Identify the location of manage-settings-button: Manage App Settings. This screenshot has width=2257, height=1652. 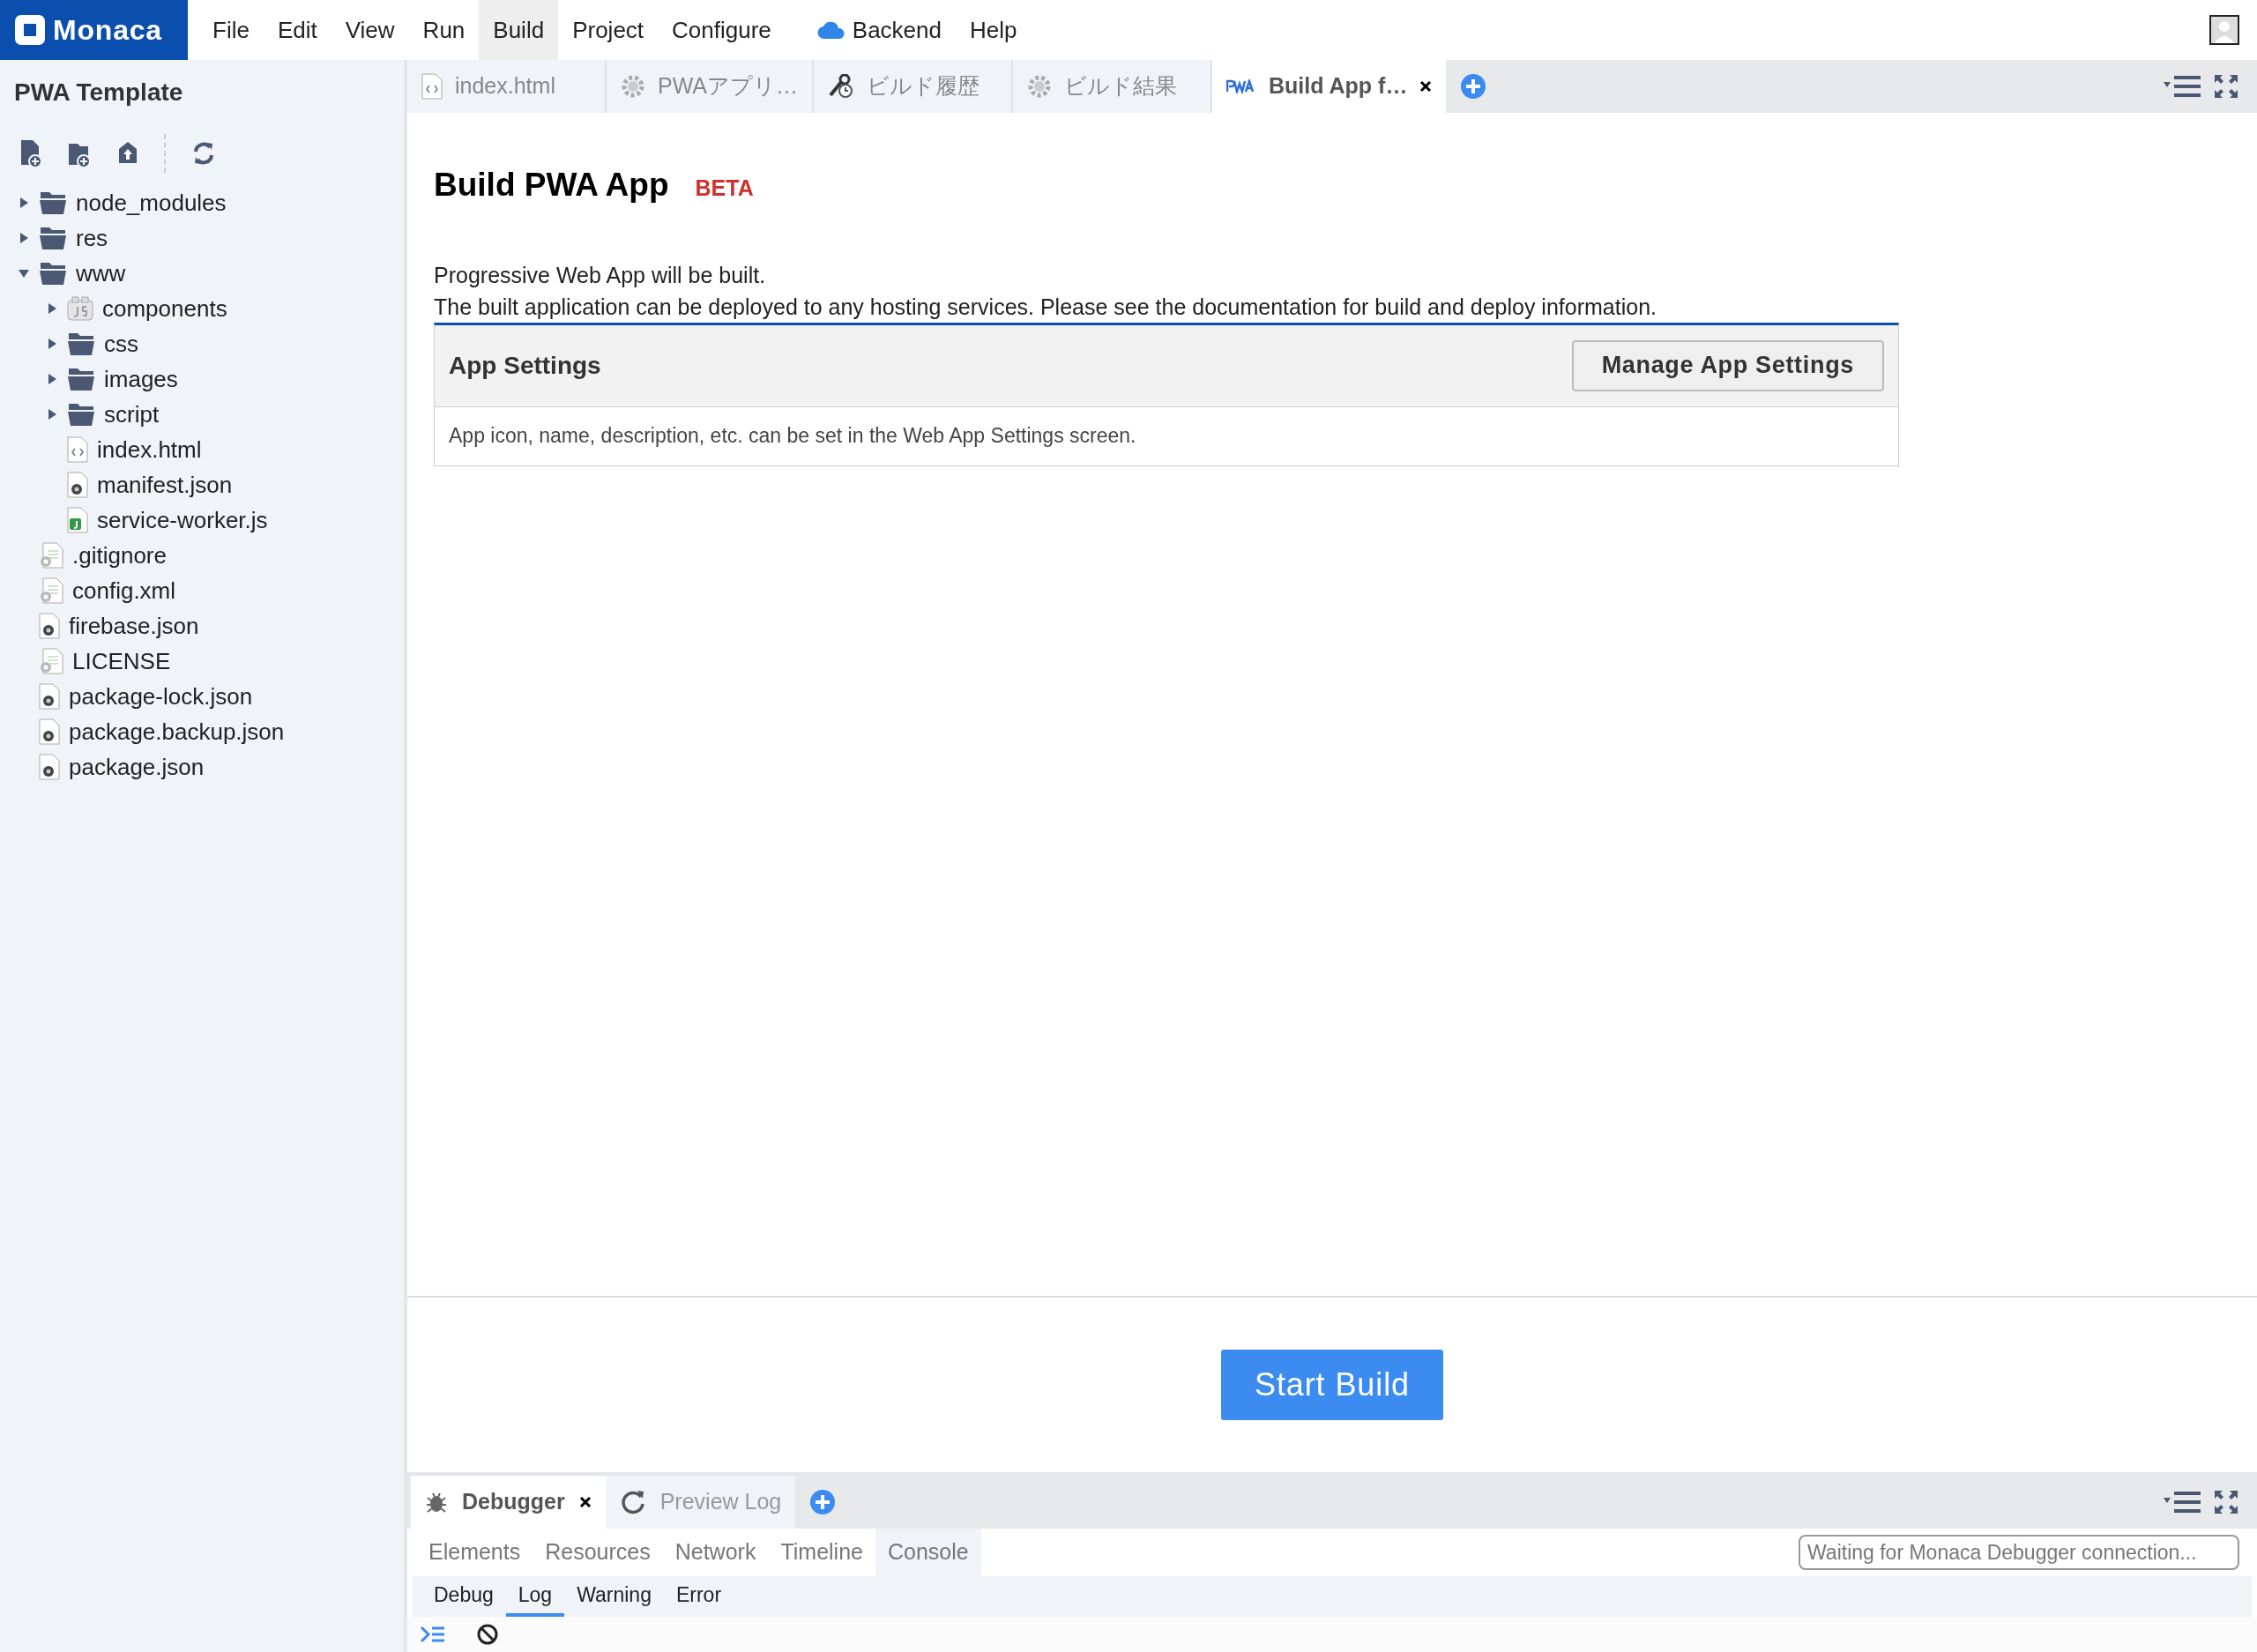
(1727, 365).